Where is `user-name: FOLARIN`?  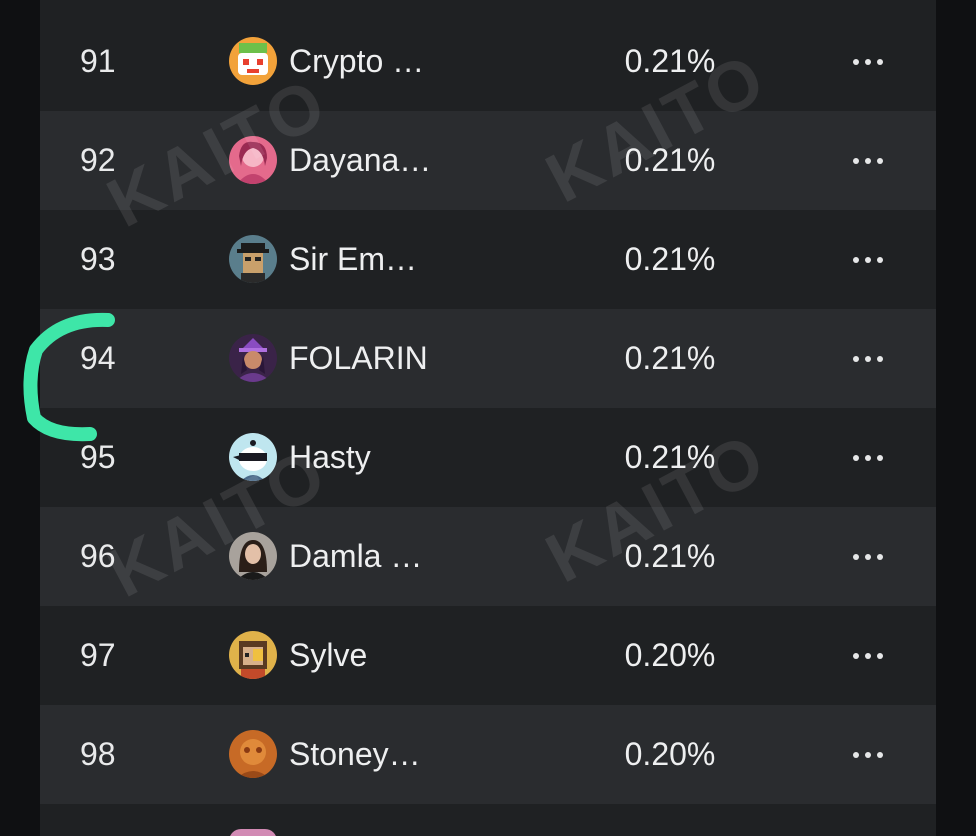
user-name: FOLARIN is located at coordinates (358, 358).